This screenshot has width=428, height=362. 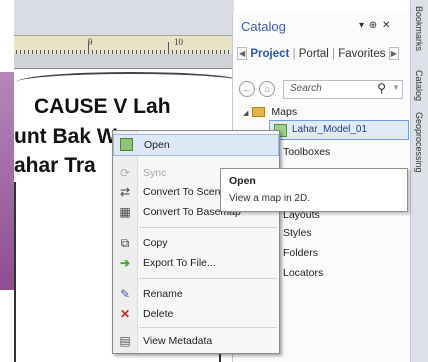 What do you see at coordinates (267, 89) in the screenshot?
I see `home-icon: ⌂` at bounding box center [267, 89].